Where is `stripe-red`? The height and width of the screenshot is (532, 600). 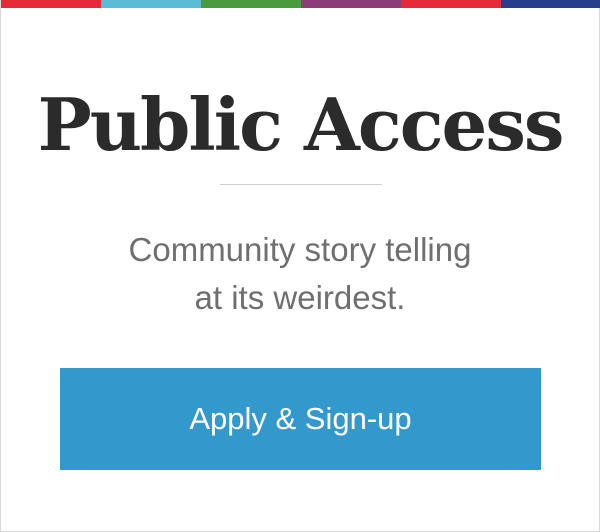 stripe-red is located at coordinates (51, 4).